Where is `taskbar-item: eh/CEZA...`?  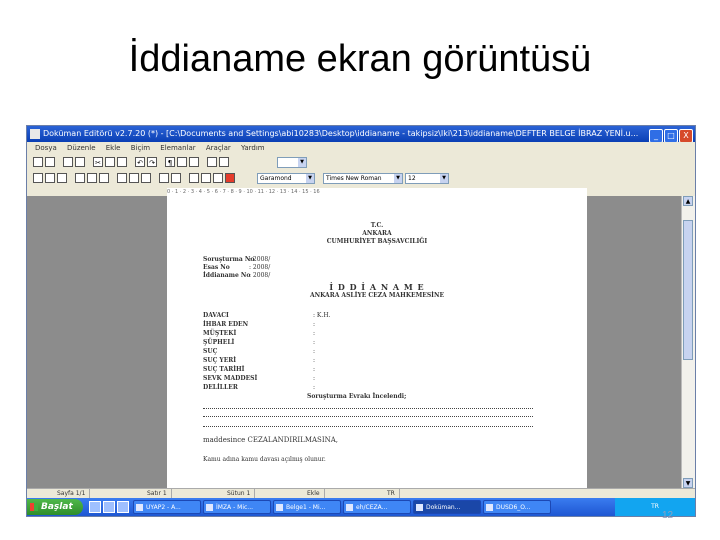 taskbar-item: eh/CEZA... is located at coordinates (377, 507).